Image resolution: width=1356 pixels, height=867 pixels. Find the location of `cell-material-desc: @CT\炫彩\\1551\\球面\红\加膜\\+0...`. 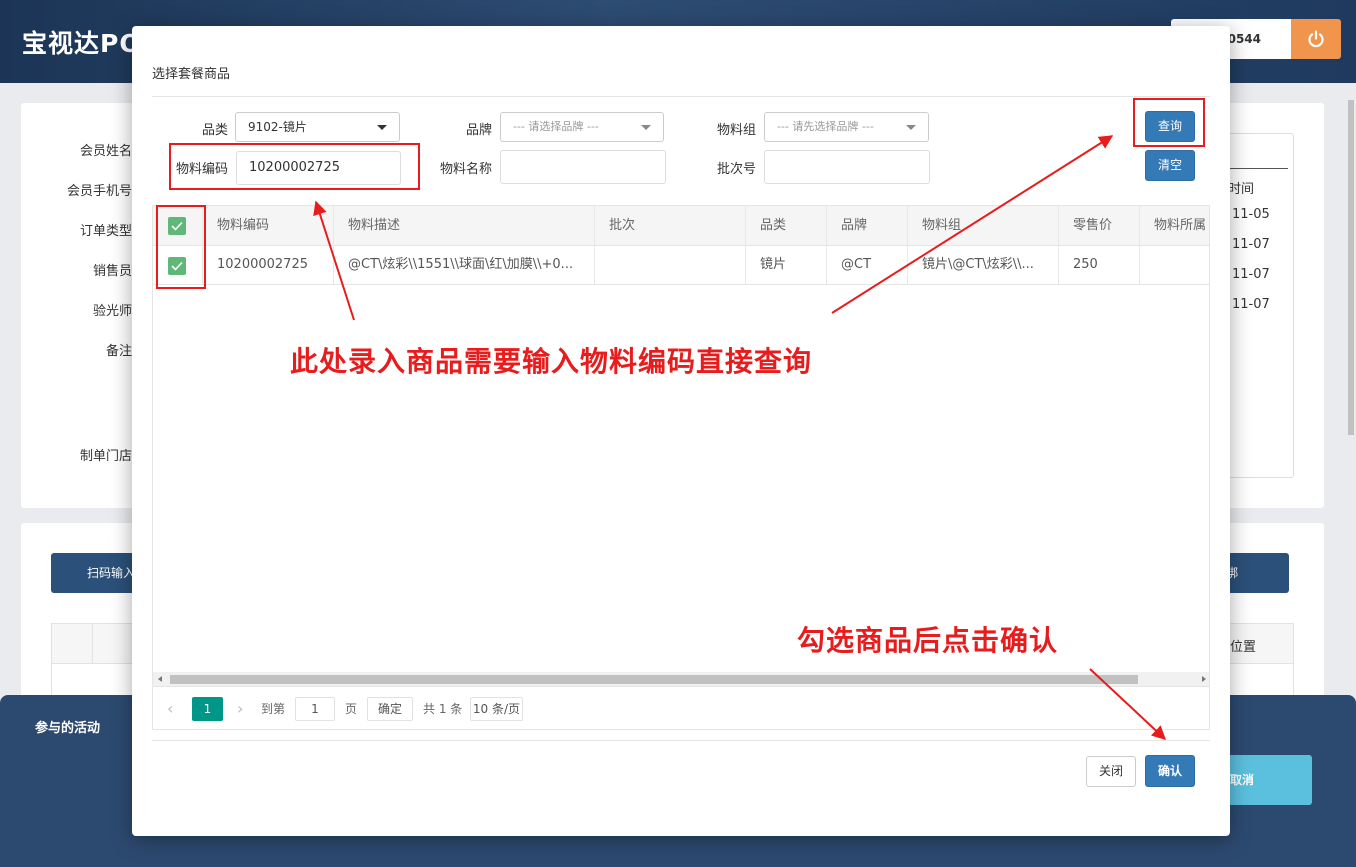

cell-material-desc: @CT\炫彩\\1551\\球面\红\加膜\\+0... is located at coordinates (464, 265).